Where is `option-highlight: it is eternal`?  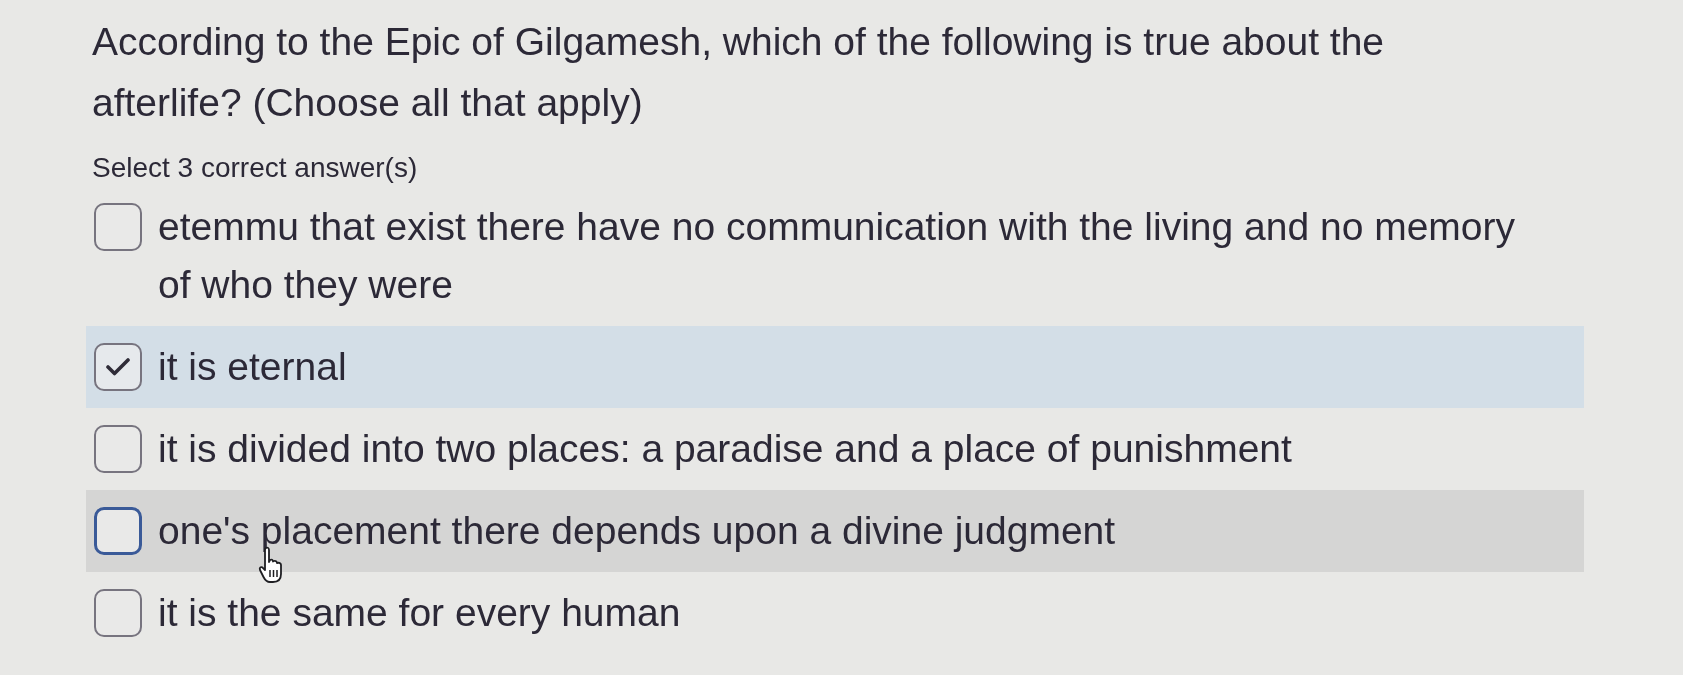 option-highlight: it is eternal is located at coordinates (835, 367).